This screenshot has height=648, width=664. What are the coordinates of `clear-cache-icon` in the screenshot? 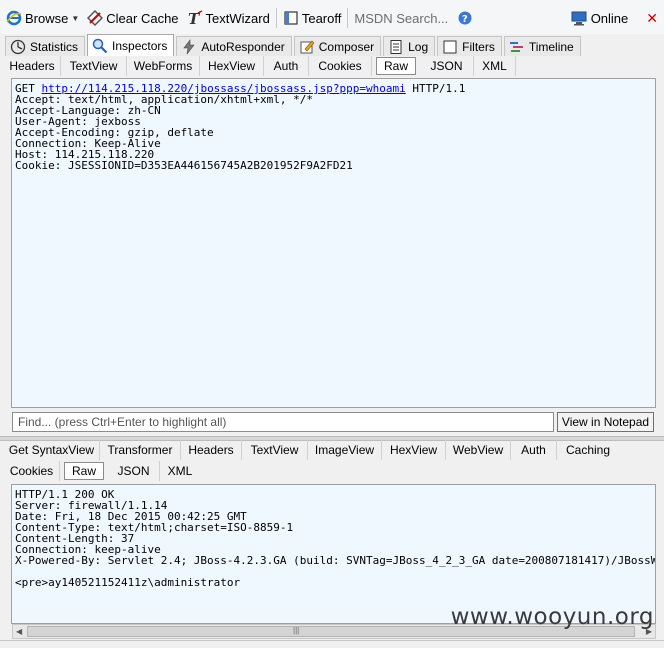 It's located at (95, 18).